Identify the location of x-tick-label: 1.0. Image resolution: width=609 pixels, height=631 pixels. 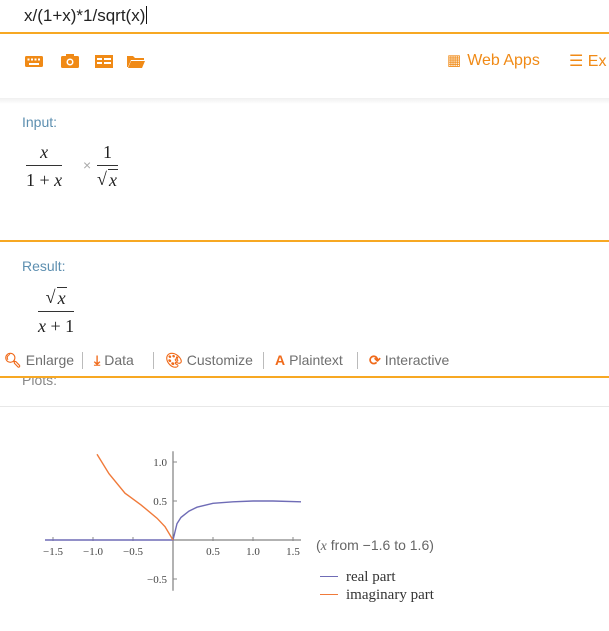
(253, 552).